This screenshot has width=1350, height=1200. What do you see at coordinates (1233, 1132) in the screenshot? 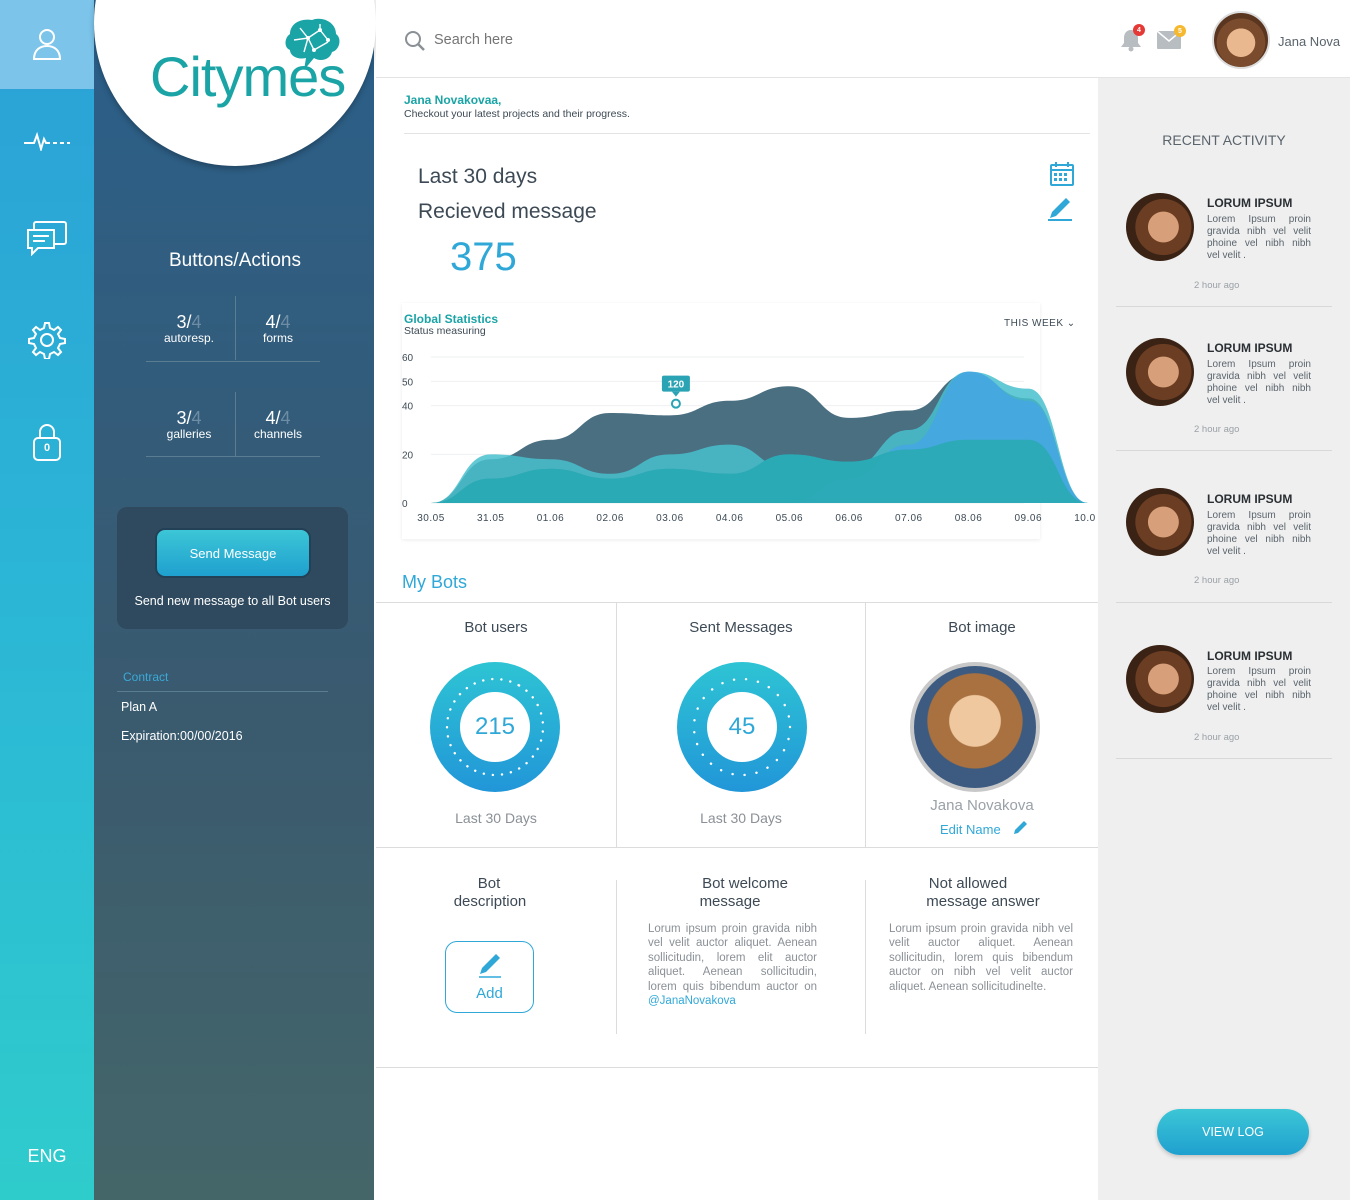
I see `view-log-button: VIEW LOG` at bounding box center [1233, 1132].